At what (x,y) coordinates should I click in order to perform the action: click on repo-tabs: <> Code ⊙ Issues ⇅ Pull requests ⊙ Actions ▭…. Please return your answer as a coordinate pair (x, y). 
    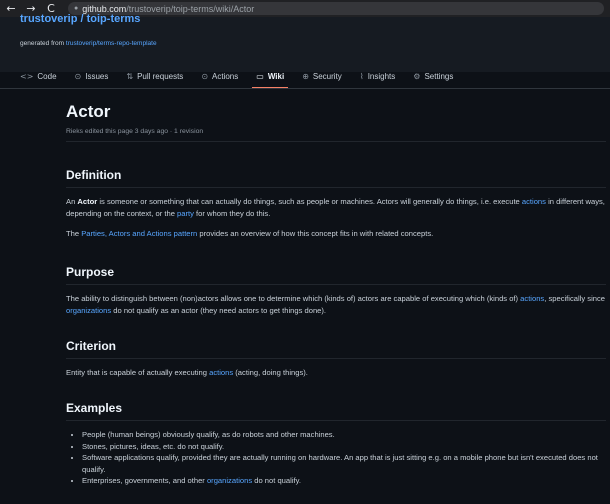
    Looking at the image, I should click on (245, 76).